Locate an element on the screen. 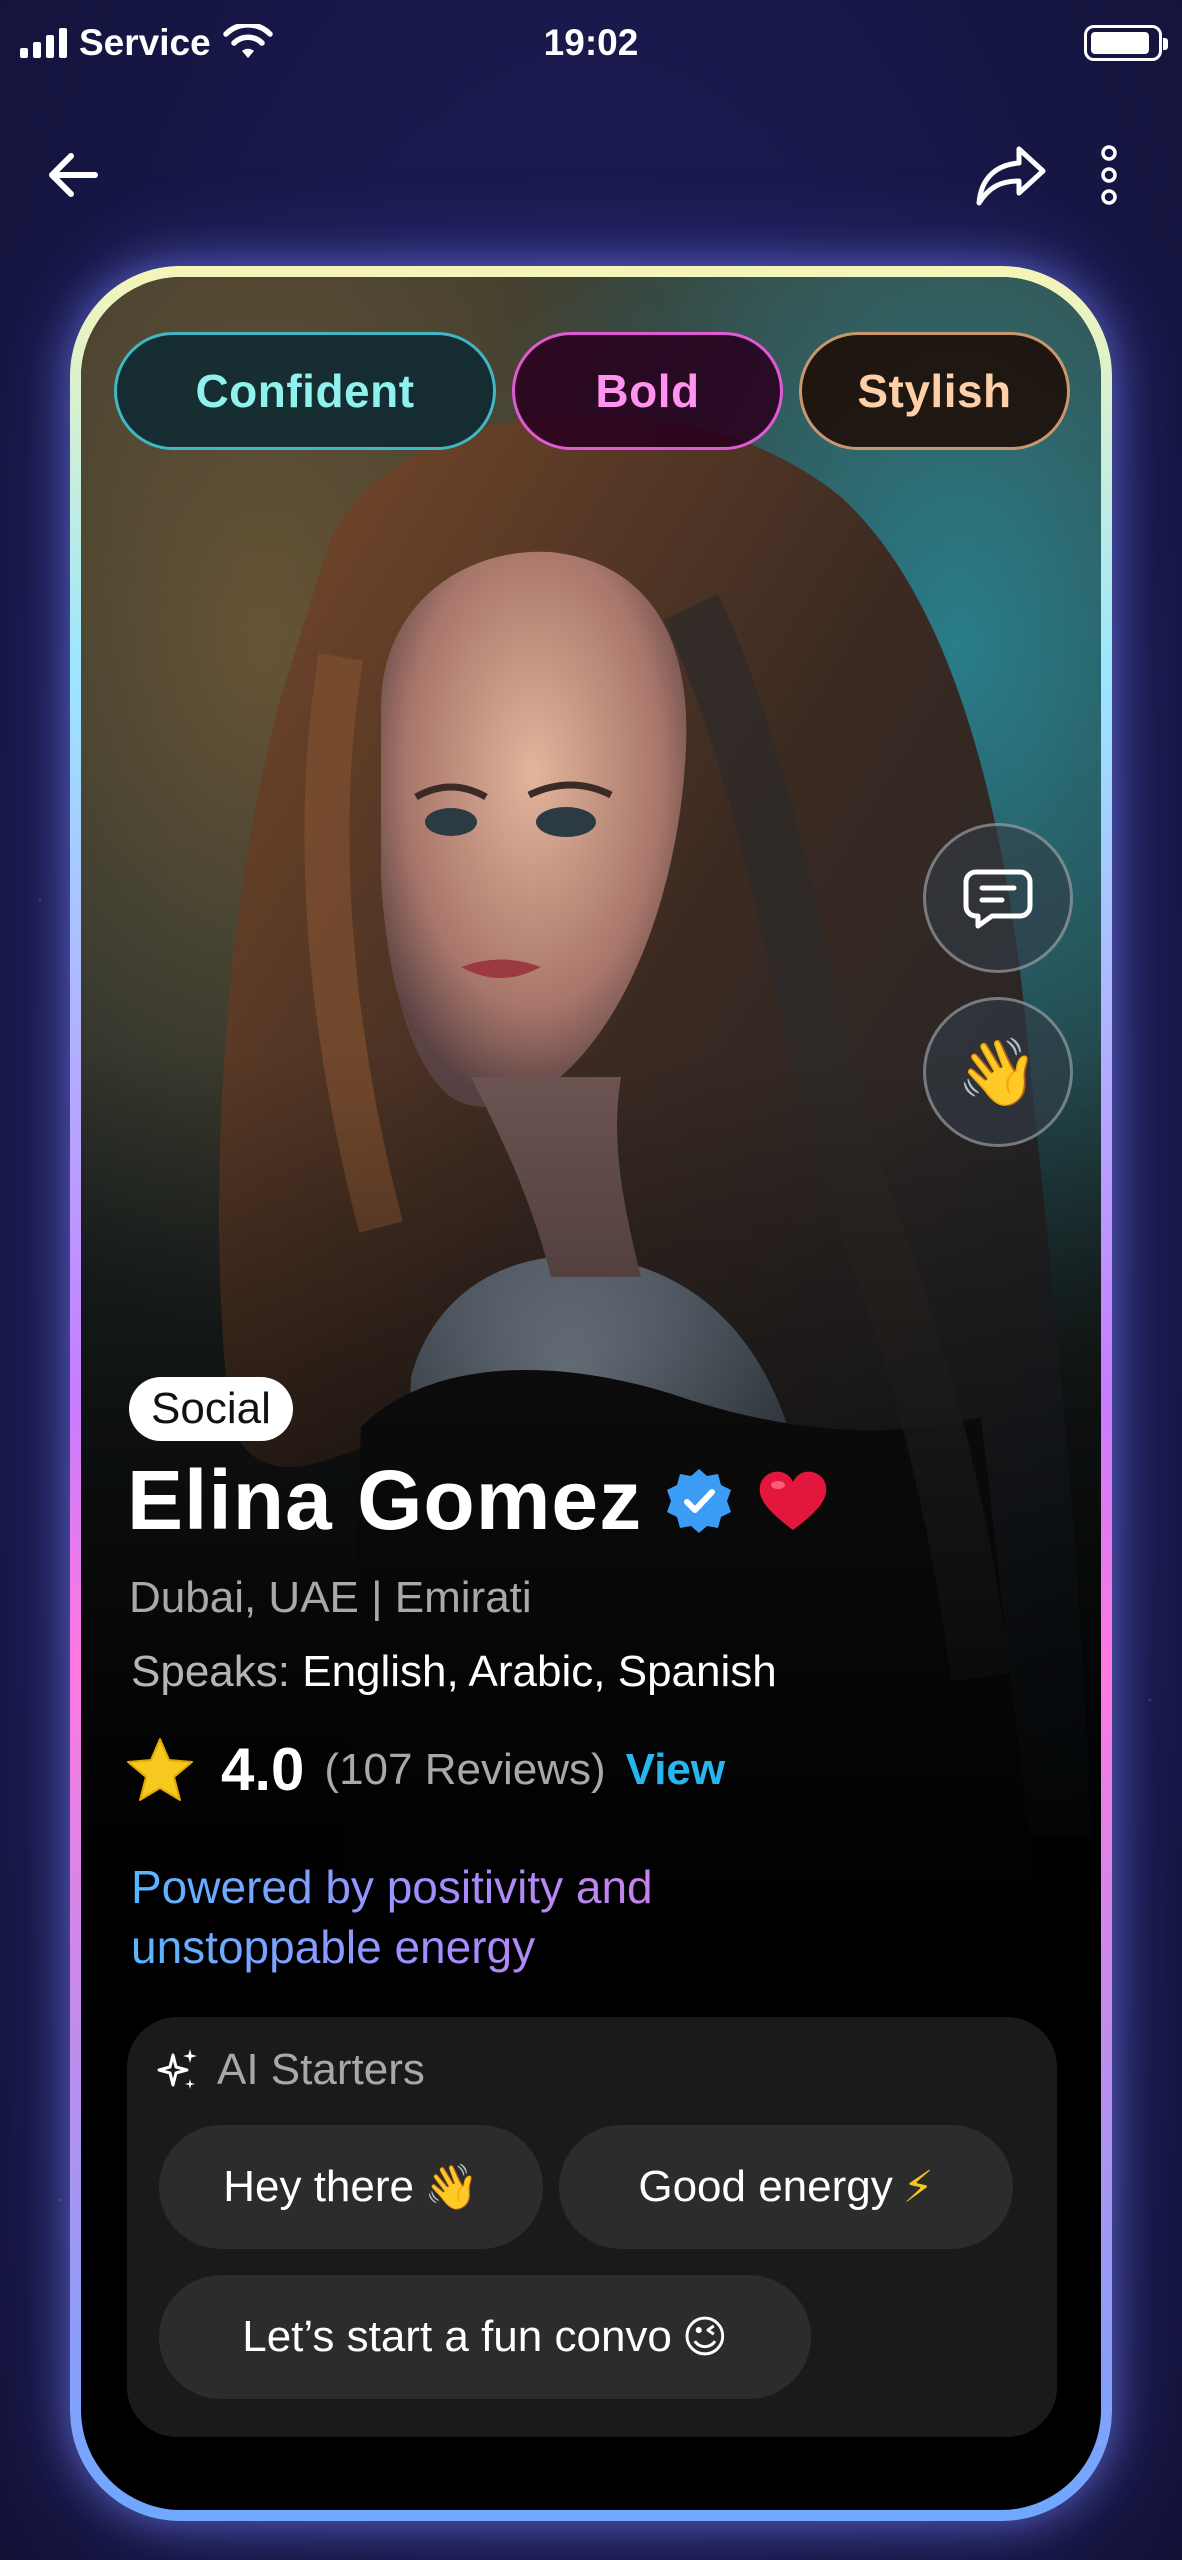 The image size is (1182, 2560). carrier-name: Service is located at coordinates (145, 42).